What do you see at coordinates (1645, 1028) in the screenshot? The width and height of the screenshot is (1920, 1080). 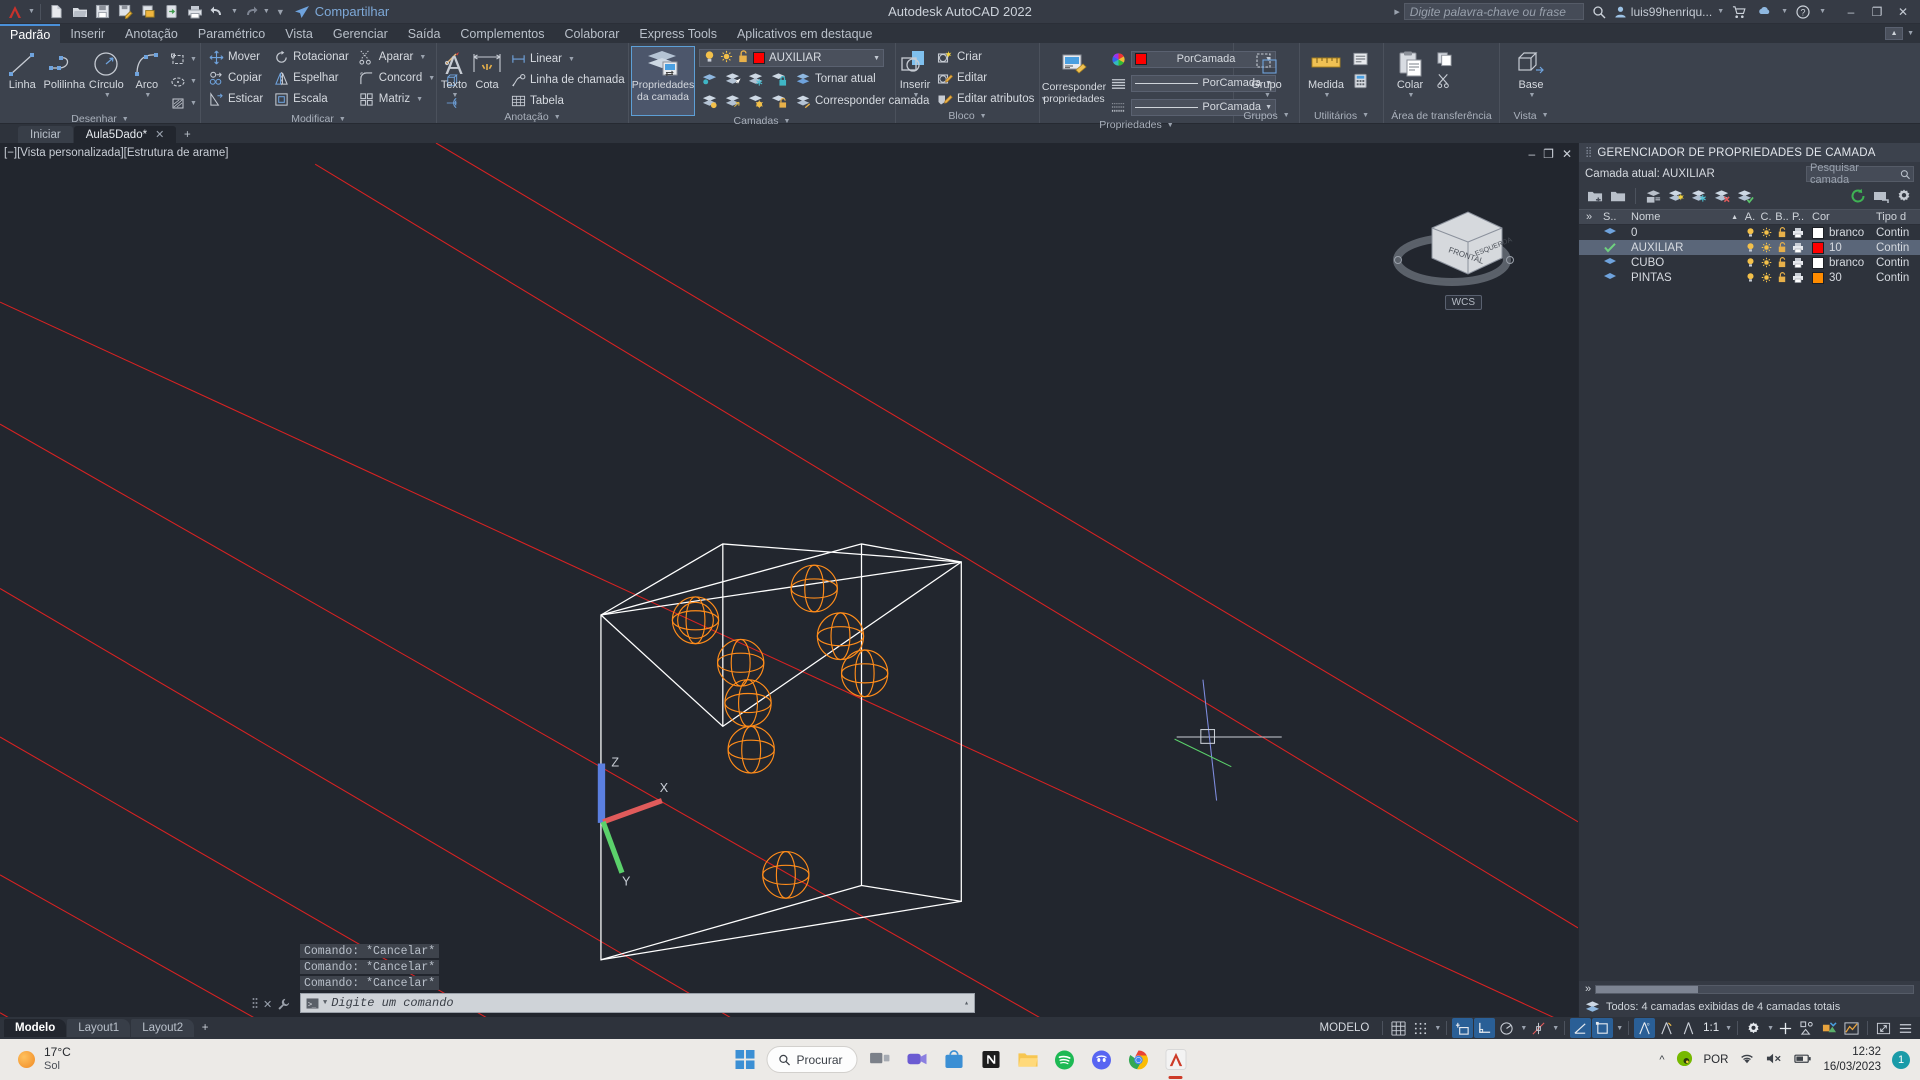 I see `lineweight-display-icon: o` at bounding box center [1645, 1028].